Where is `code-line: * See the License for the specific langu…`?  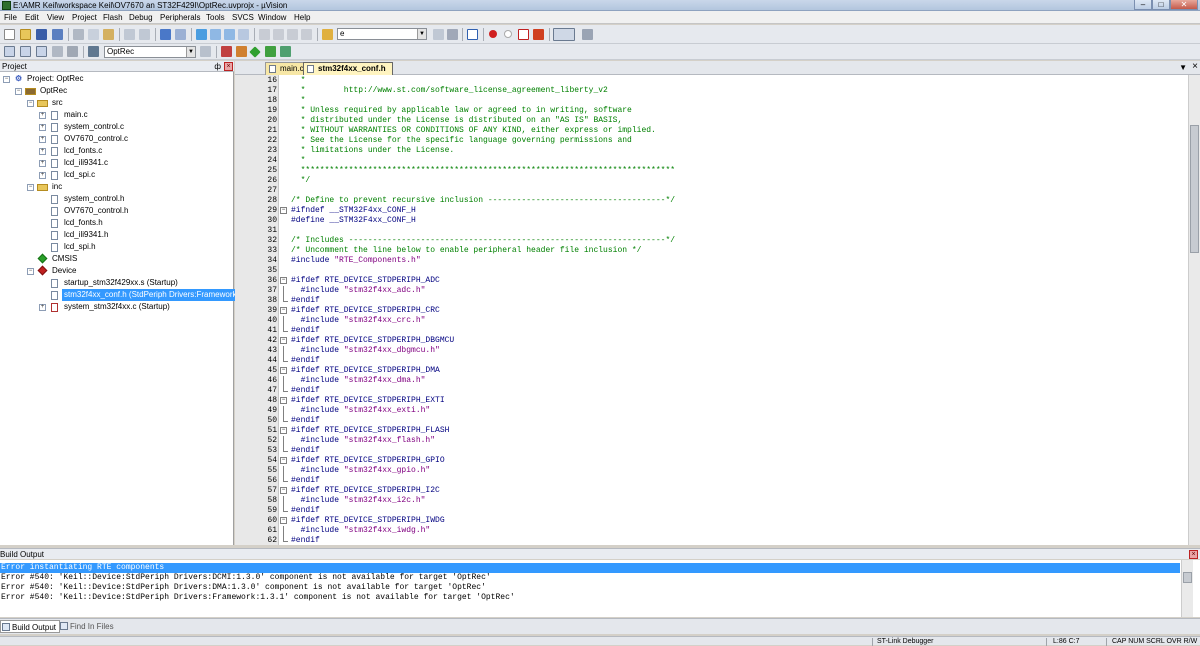 code-line: * See the License for the specific langu… is located at coordinates (461, 141).